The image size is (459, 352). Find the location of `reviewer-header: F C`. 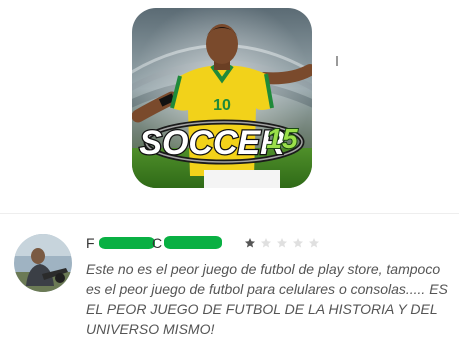

reviewer-header: F C is located at coordinates (203, 243).